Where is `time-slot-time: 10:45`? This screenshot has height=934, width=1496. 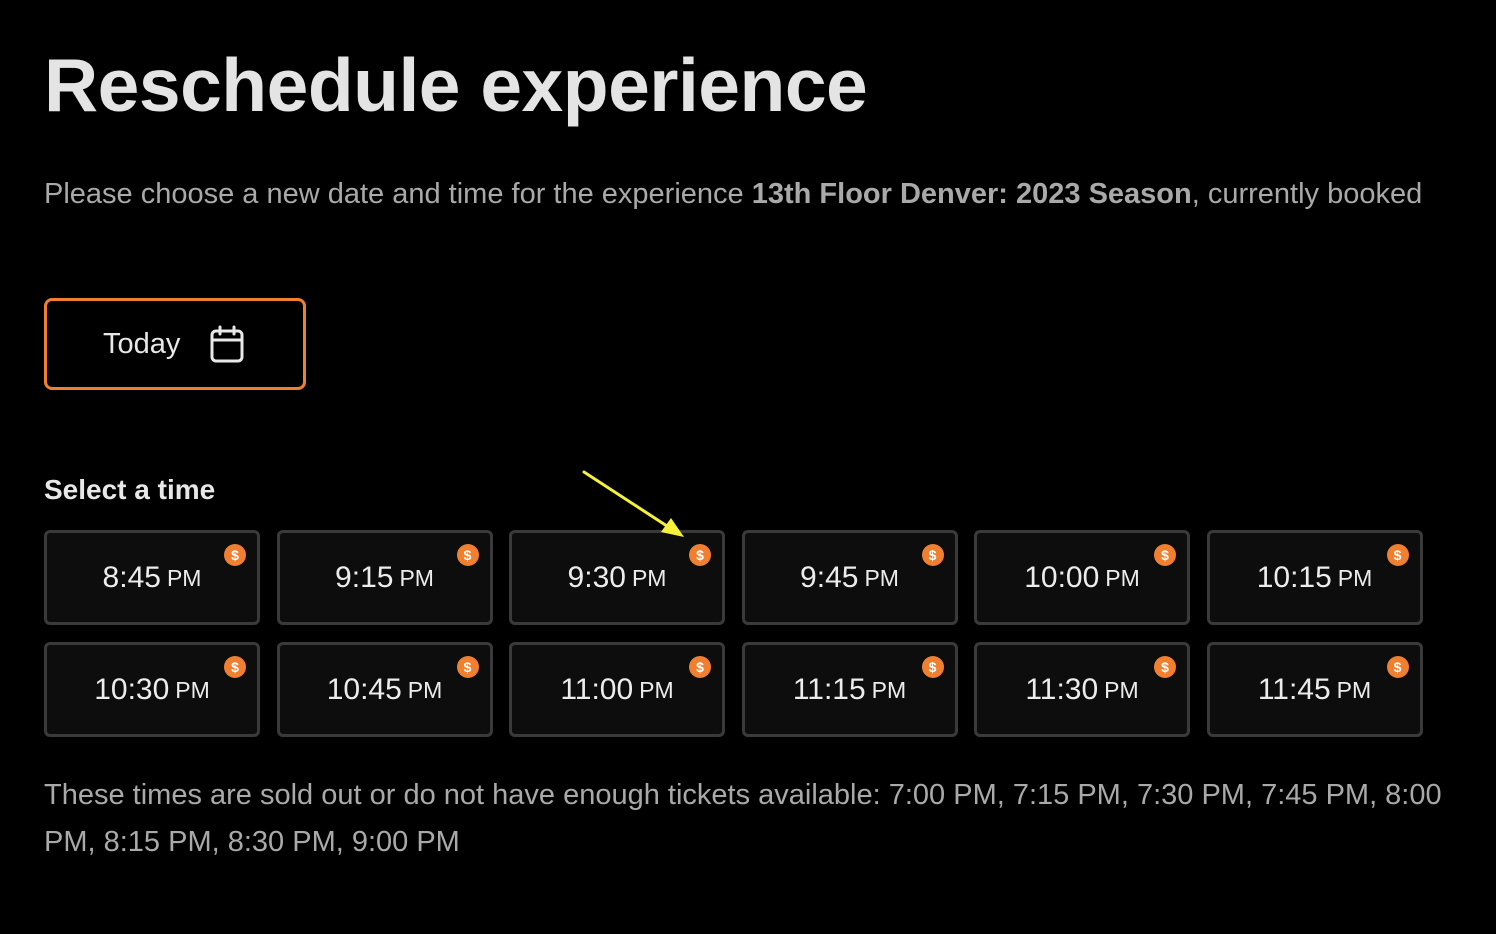
time-slot-time: 10:45 is located at coordinates (364, 689).